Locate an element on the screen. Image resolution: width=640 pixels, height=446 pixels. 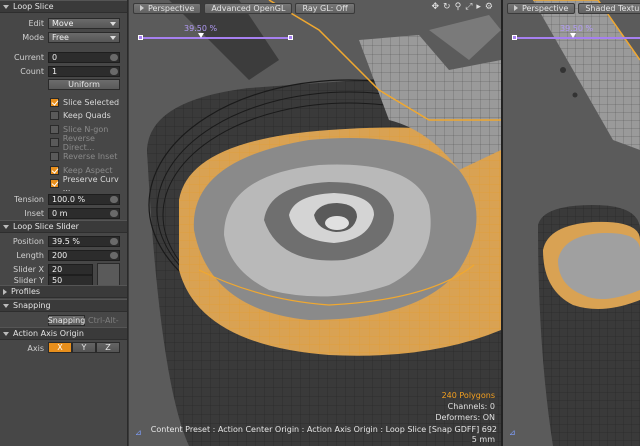
inset-row: Inset 0 m is located at coordinates (63, 213).